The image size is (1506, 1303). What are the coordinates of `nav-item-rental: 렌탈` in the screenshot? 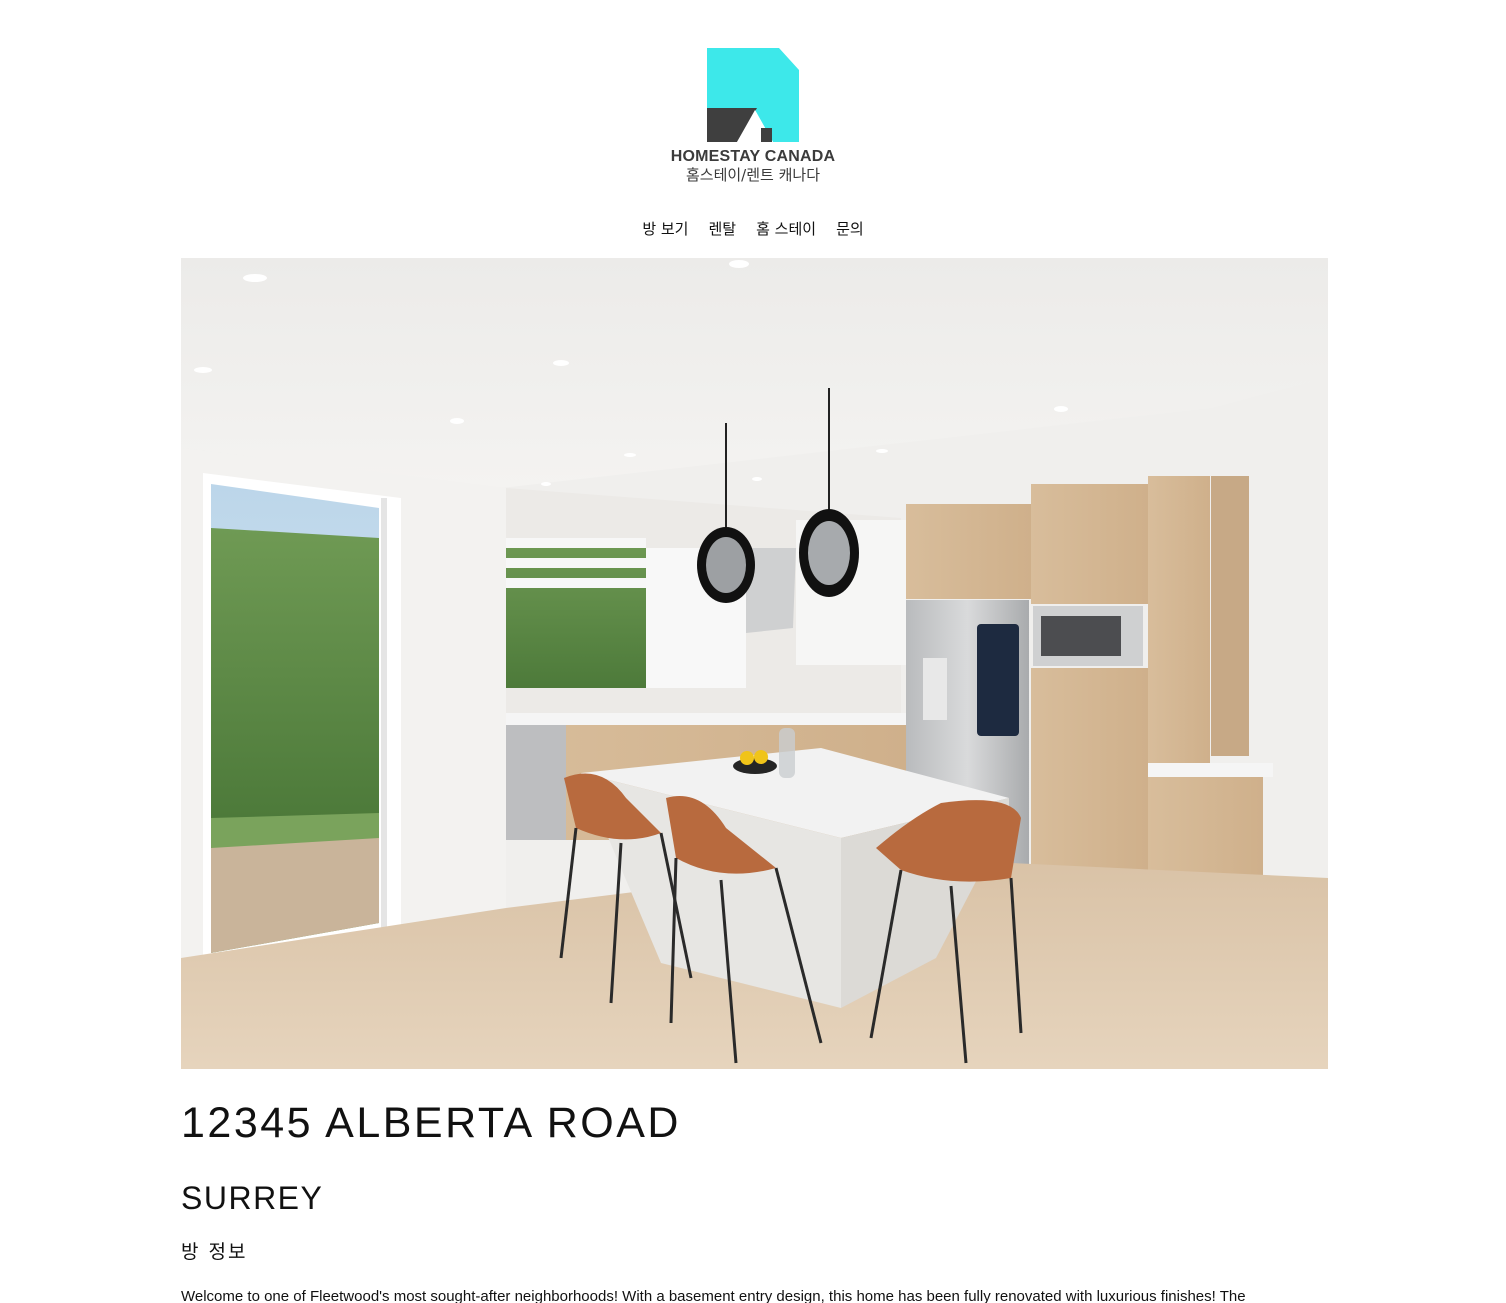 It's located at (722, 228).